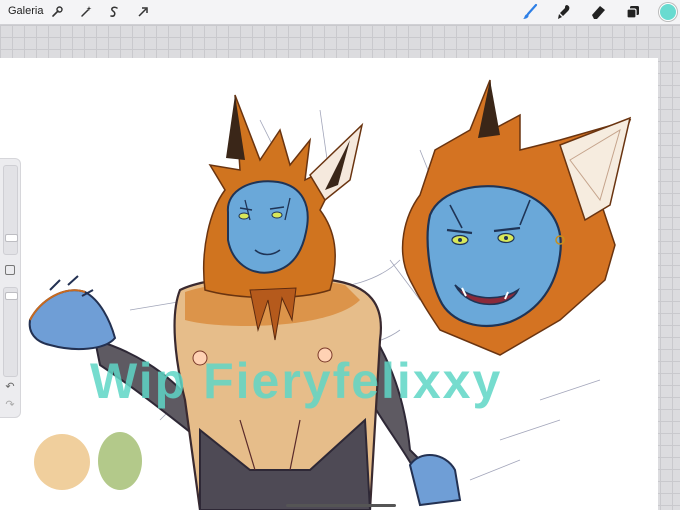 The image size is (680, 510). I want to click on smudge-icon, so click(564, 12).